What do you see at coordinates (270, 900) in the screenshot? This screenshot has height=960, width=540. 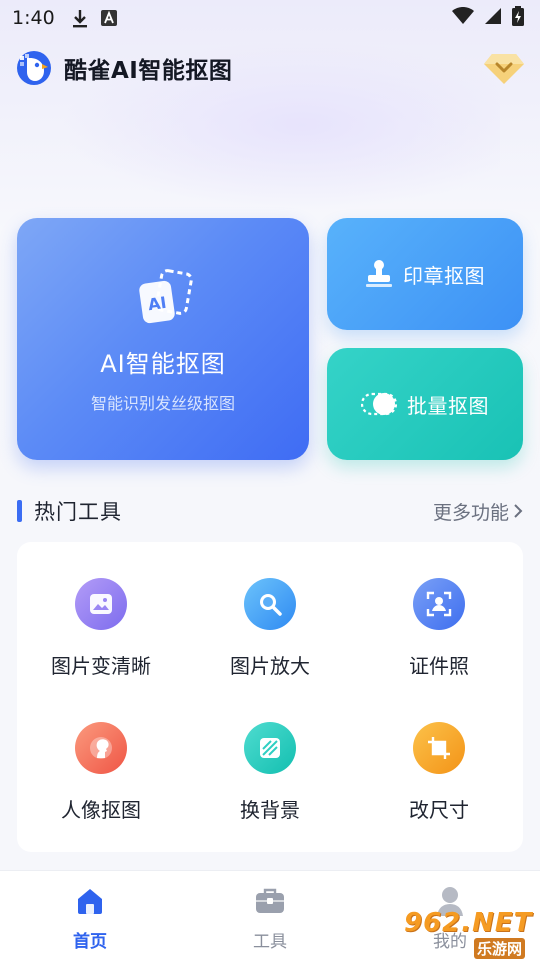 I see `toolbox-icon` at bounding box center [270, 900].